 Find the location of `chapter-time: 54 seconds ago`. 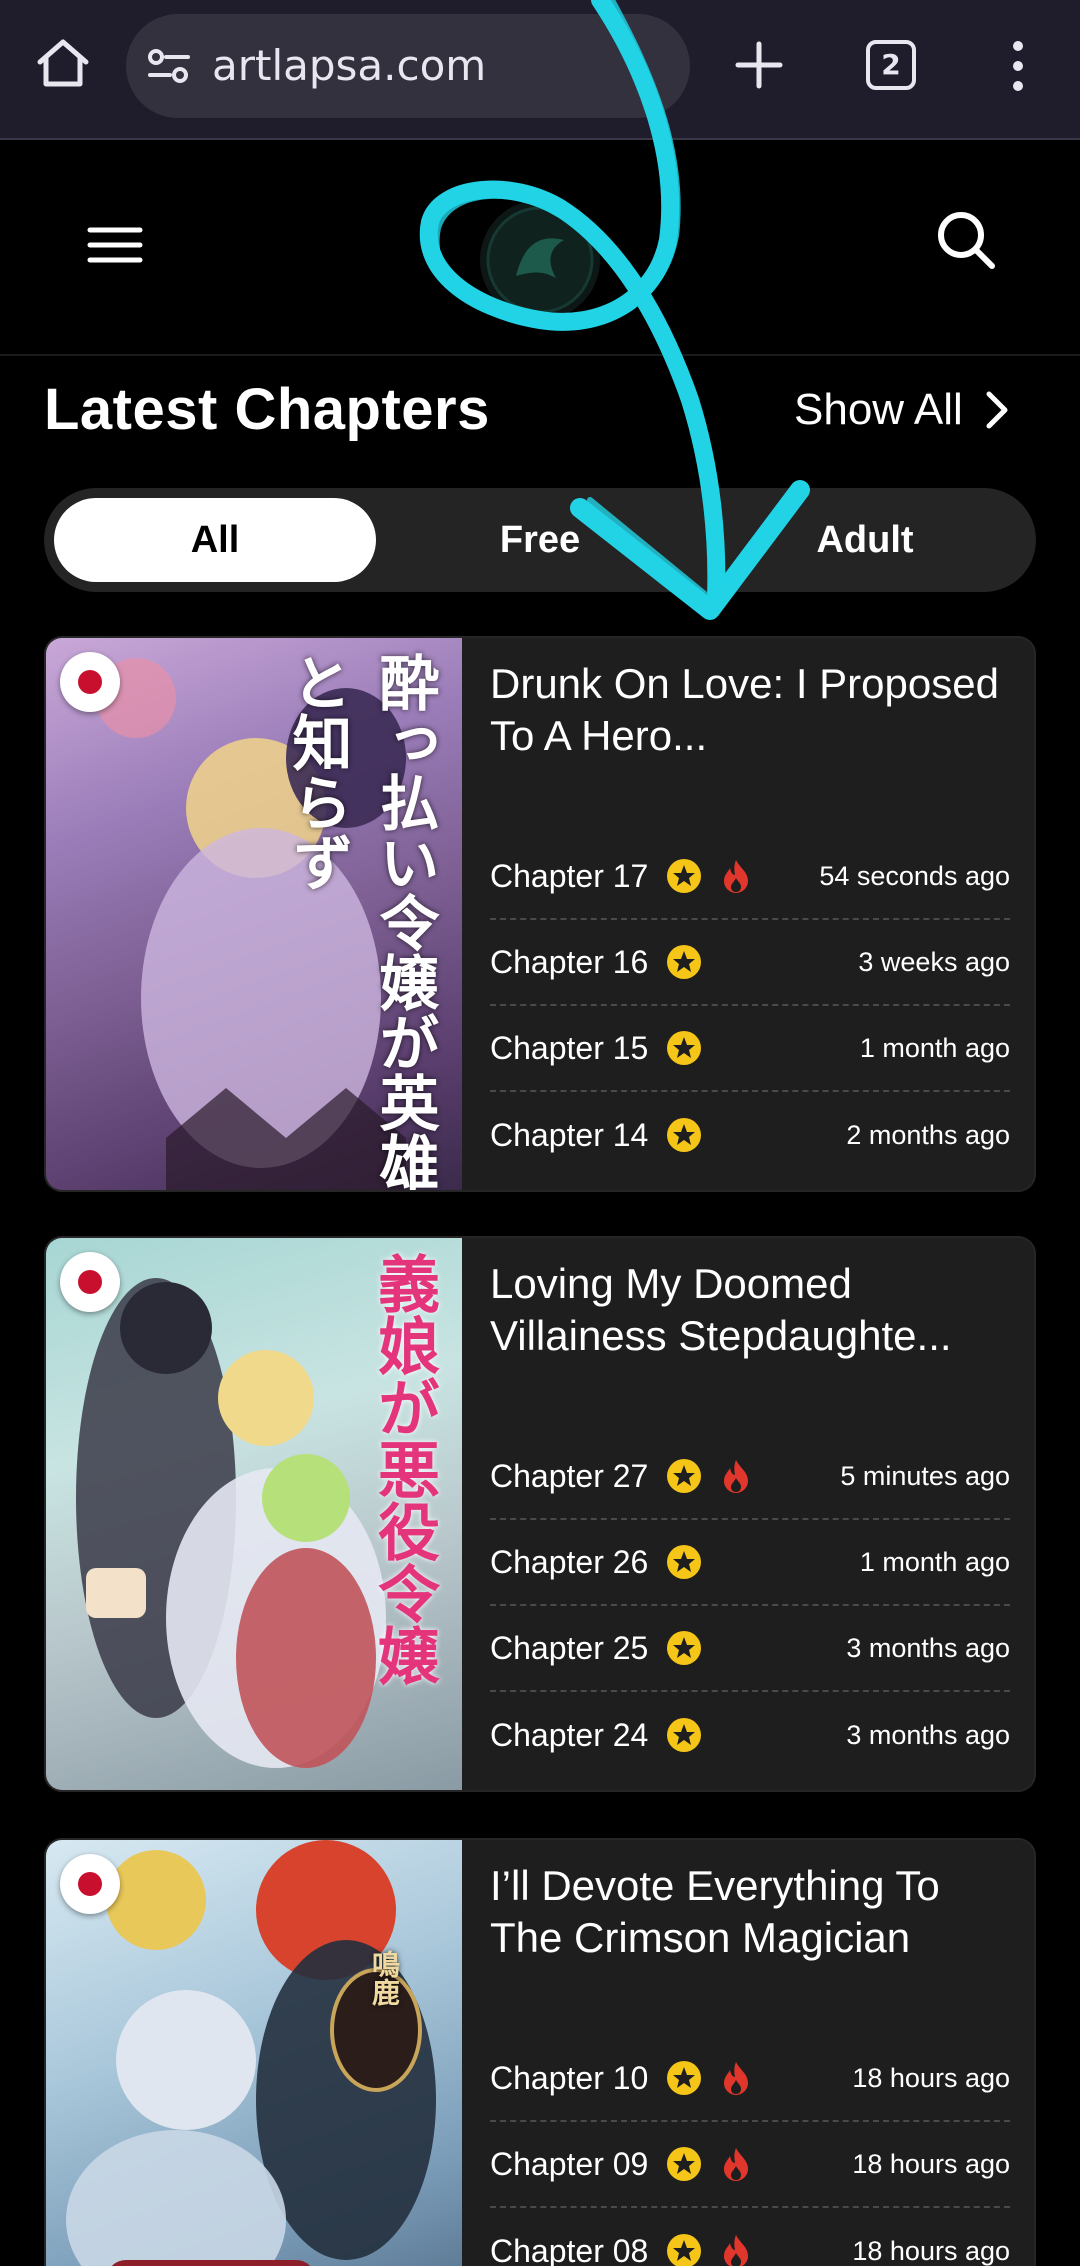

chapter-time: 54 seconds ago is located at coordinates (914, 875).